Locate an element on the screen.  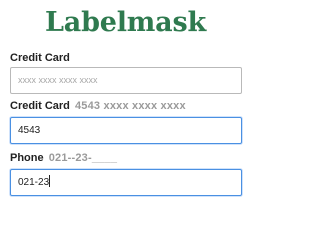
input-placeholder: xxxx xxxx xxxx xxxx is located at coordinates (58, 80).